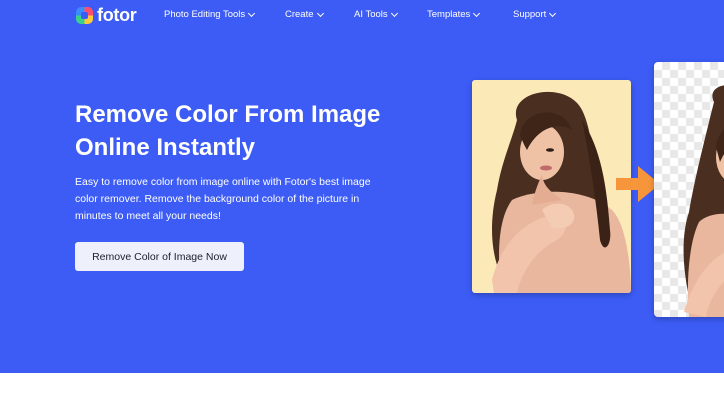 The height and width of the screenshot is (406, 724). What do you see at coordinates (703, 201) in the screenshot?
I see `woman-cutout-illustration` at bounding box center [703, 201].